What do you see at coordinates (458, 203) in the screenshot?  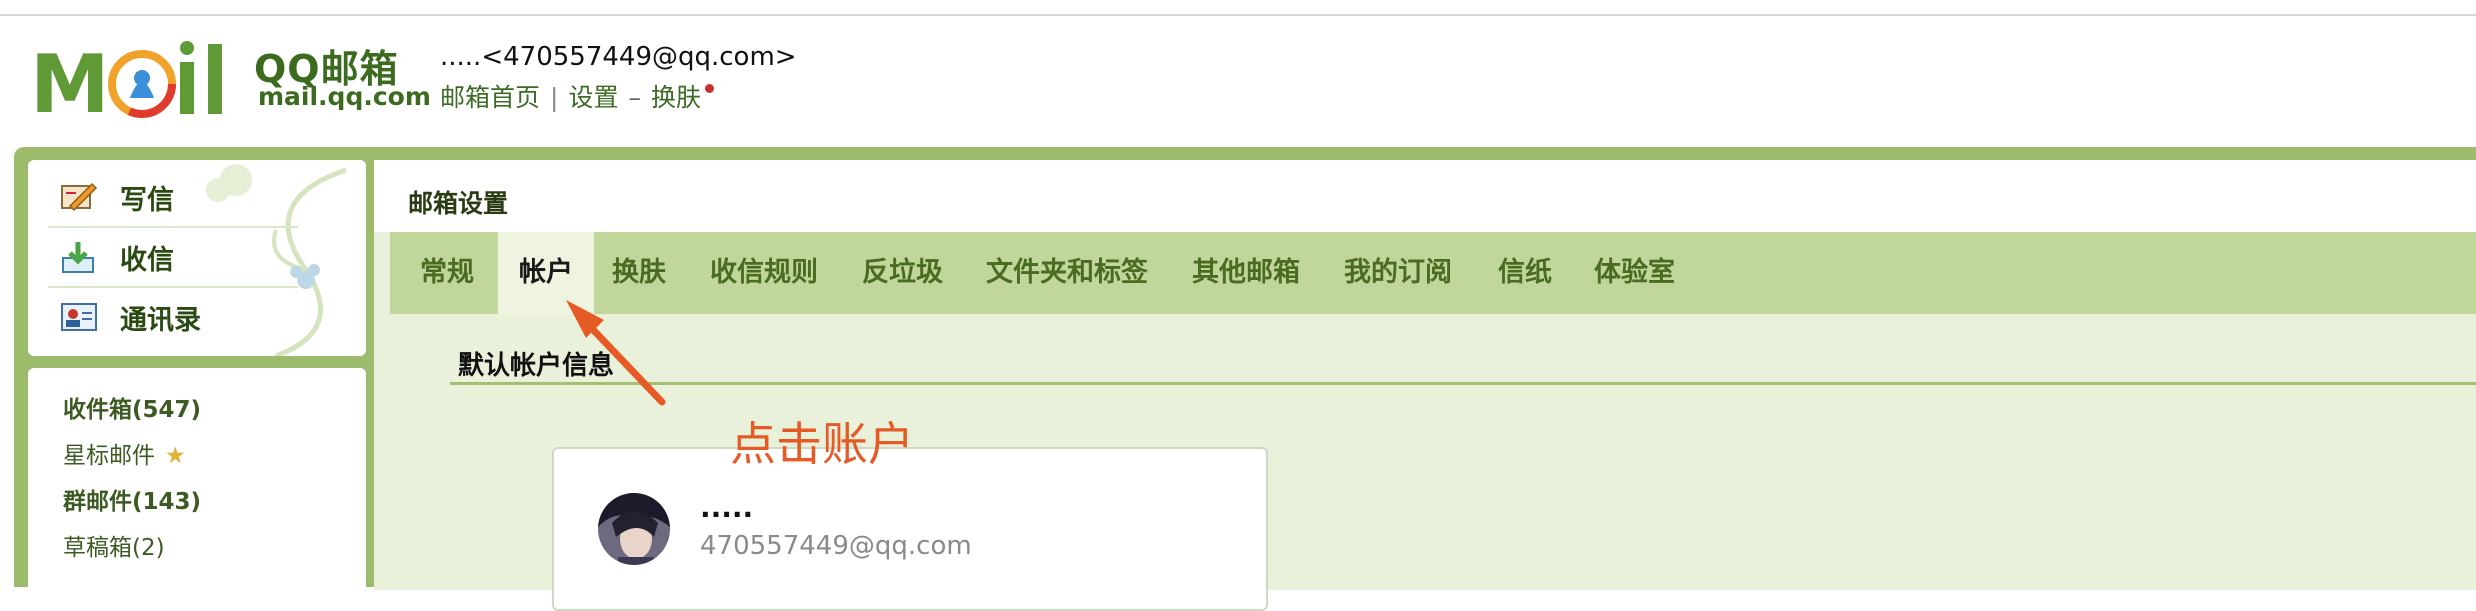 I see `page-title: 邮箱设置` at bounding box center [458, 203].